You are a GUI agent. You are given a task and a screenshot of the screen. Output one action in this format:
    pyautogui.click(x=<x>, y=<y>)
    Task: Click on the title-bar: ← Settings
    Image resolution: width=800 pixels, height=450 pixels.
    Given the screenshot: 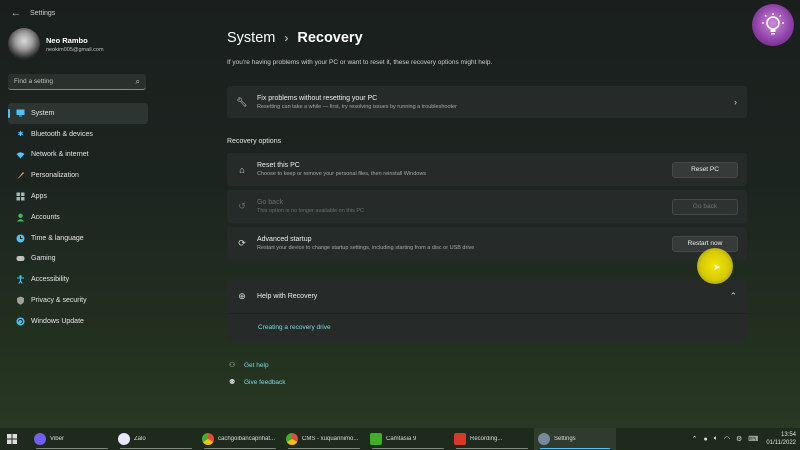 What is the action you would take?
    pyautogui.click(x=400, y=13)
    